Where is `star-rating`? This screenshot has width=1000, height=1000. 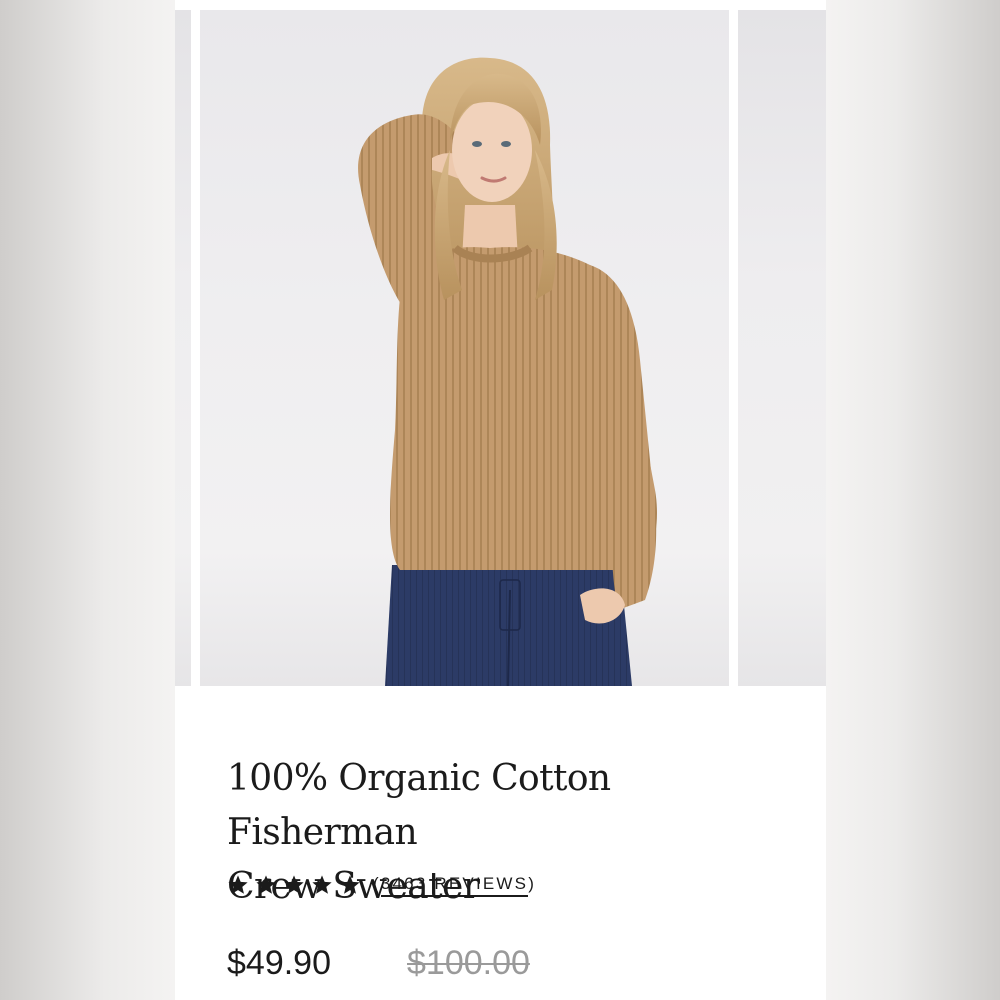
star-rating is located at coordinates (294, 885).